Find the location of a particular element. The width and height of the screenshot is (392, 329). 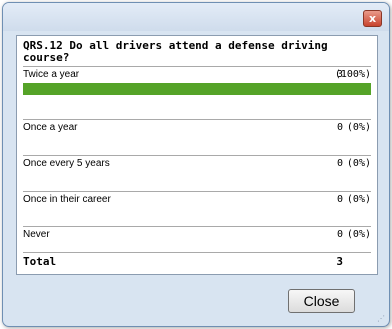

dialog-titlebar: x is located at coordinates (196, 17).